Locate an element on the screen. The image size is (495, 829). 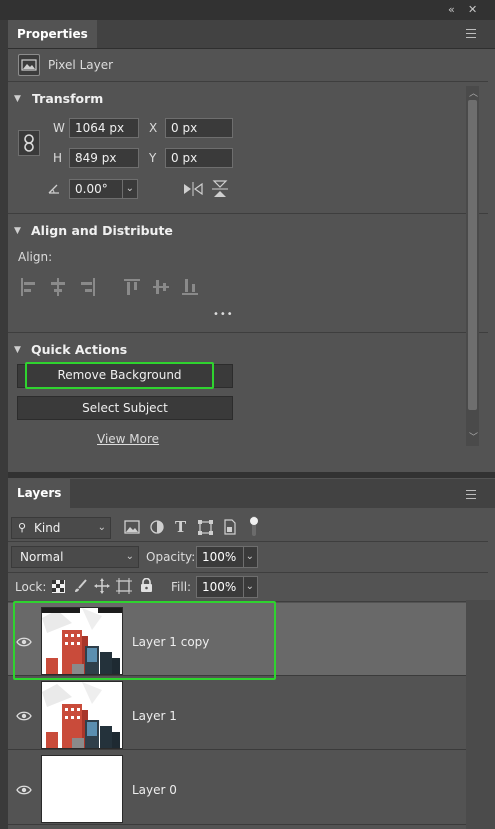
layers-tabstrip is located at coordinates (251, 494).